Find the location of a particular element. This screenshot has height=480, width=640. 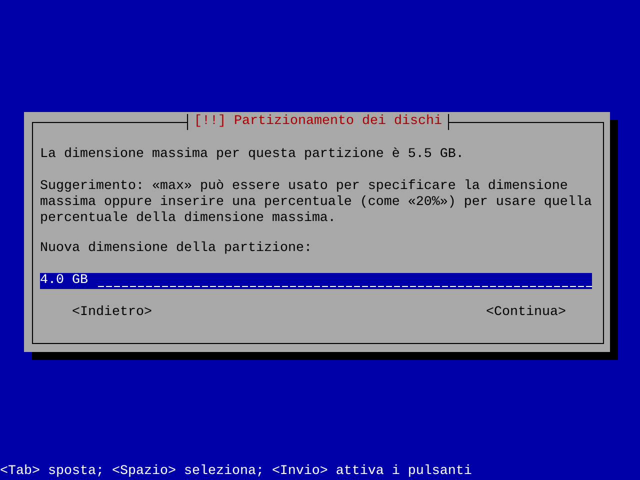

hint-text: Suggerimento: «max» può essere usato per specificare la dimensione massima oppure inserire una percentuale (come «20%») per usare quella percentuale della dimensione massima. is located at coordinates (316, 203).